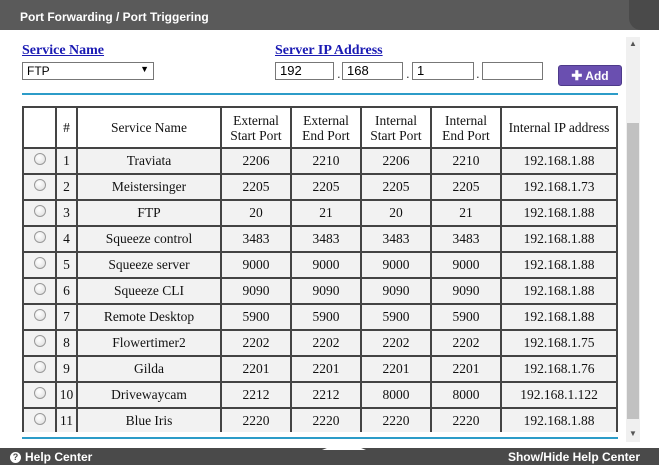 The width and height of the screenshot is (659, 465). What do you see at coordinates (256, 161) in the screenshot?
I see `row-external-start: 2206` at bounding box center [256, 161].